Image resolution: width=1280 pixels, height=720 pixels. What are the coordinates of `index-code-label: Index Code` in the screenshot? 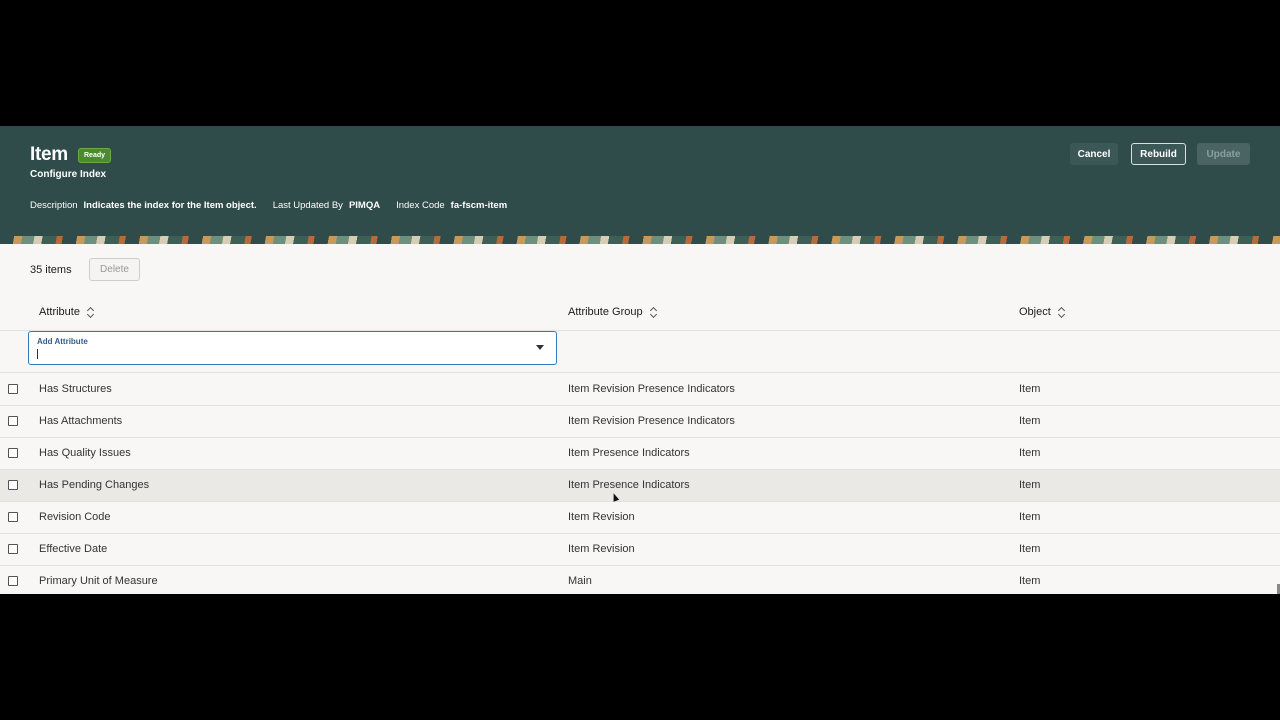 It's located at (420, 205).